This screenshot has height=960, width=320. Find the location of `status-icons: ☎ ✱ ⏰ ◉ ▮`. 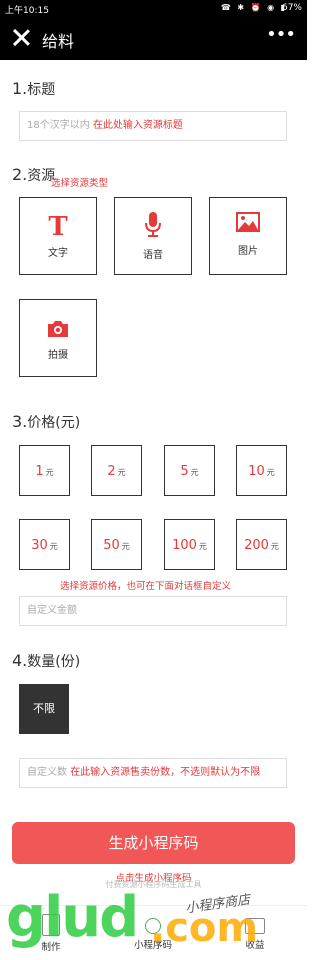

status-icons: ☎ ✱ ⏰ ◉ ▮ is located at coordinates (253, 7).